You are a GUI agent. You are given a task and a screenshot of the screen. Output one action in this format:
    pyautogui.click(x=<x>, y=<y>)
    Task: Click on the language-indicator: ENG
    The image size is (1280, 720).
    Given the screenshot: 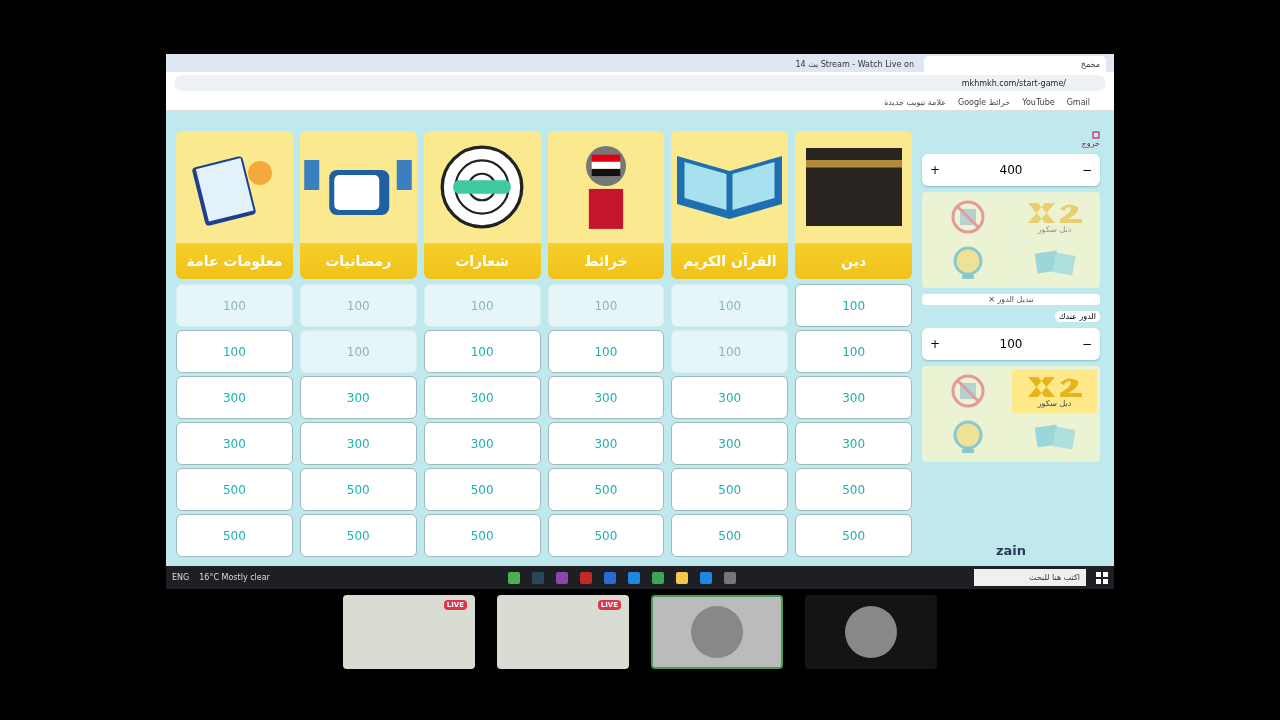 What is the action you would take?
    pyautogui.click(x=181, y=577)
    